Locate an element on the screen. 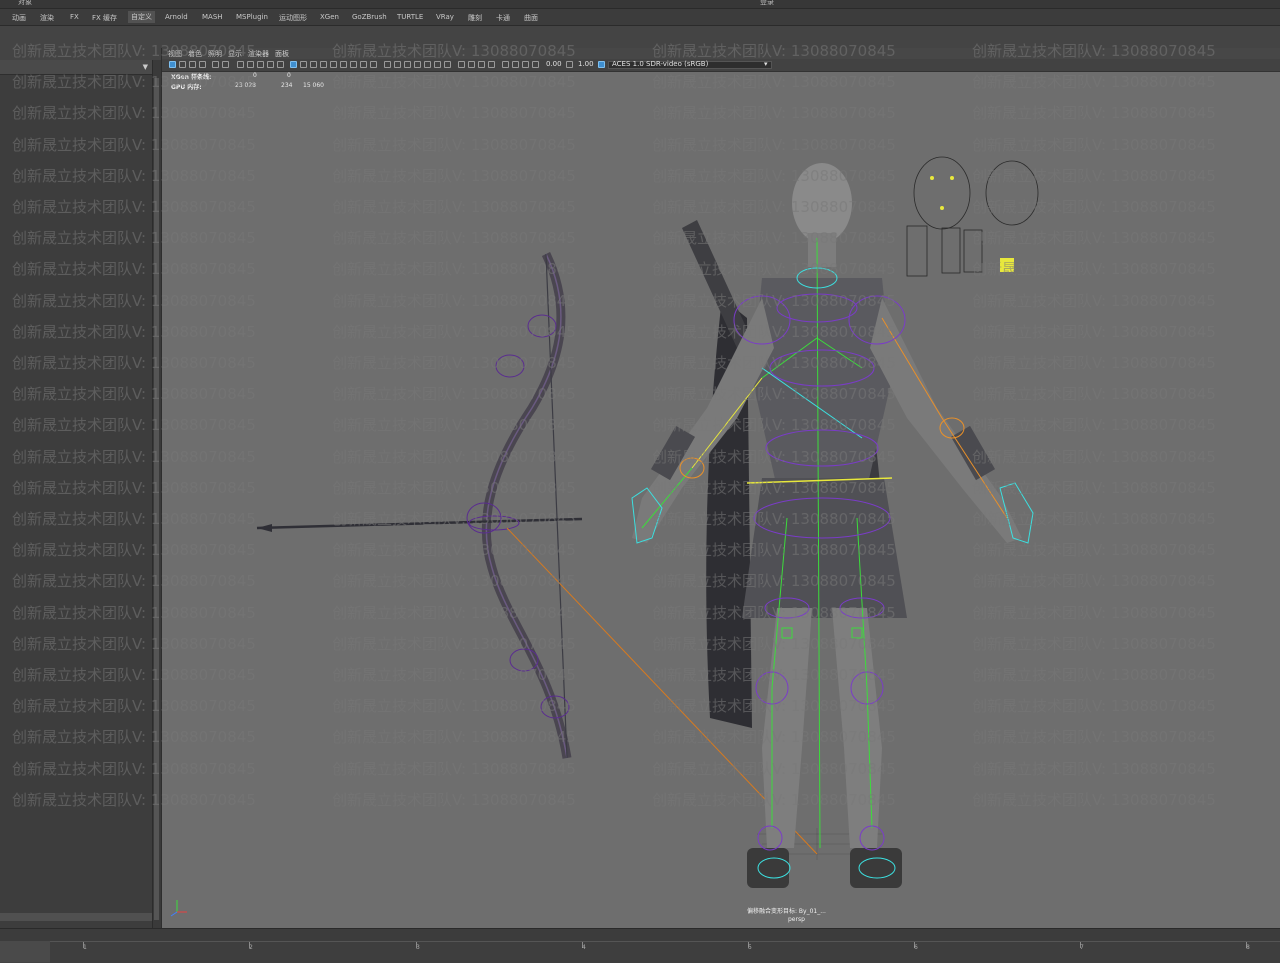  shelf-tab-arnold: Arnold is located at coordinates (176, 17).